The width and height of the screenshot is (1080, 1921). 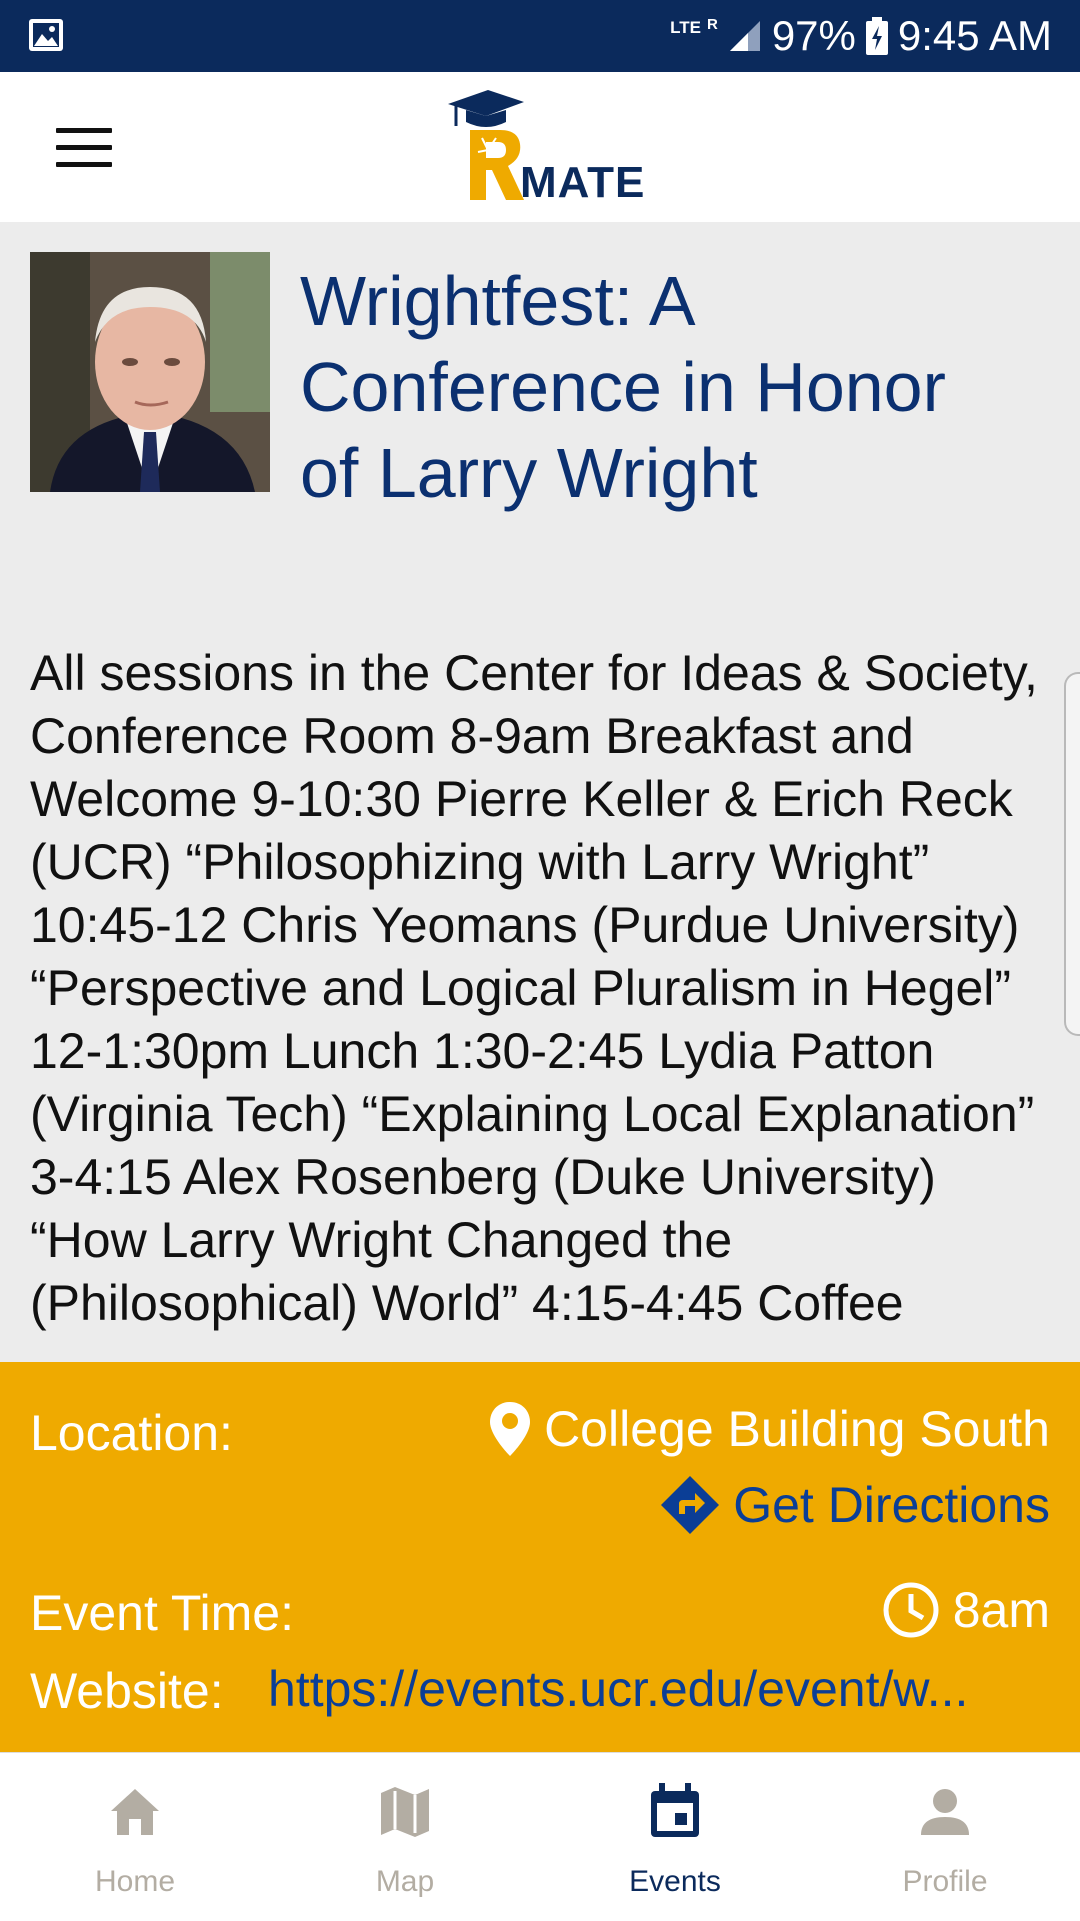 I want to click on bottom-navigation: Home Map Events Profile, so click(x=540, y=1836).